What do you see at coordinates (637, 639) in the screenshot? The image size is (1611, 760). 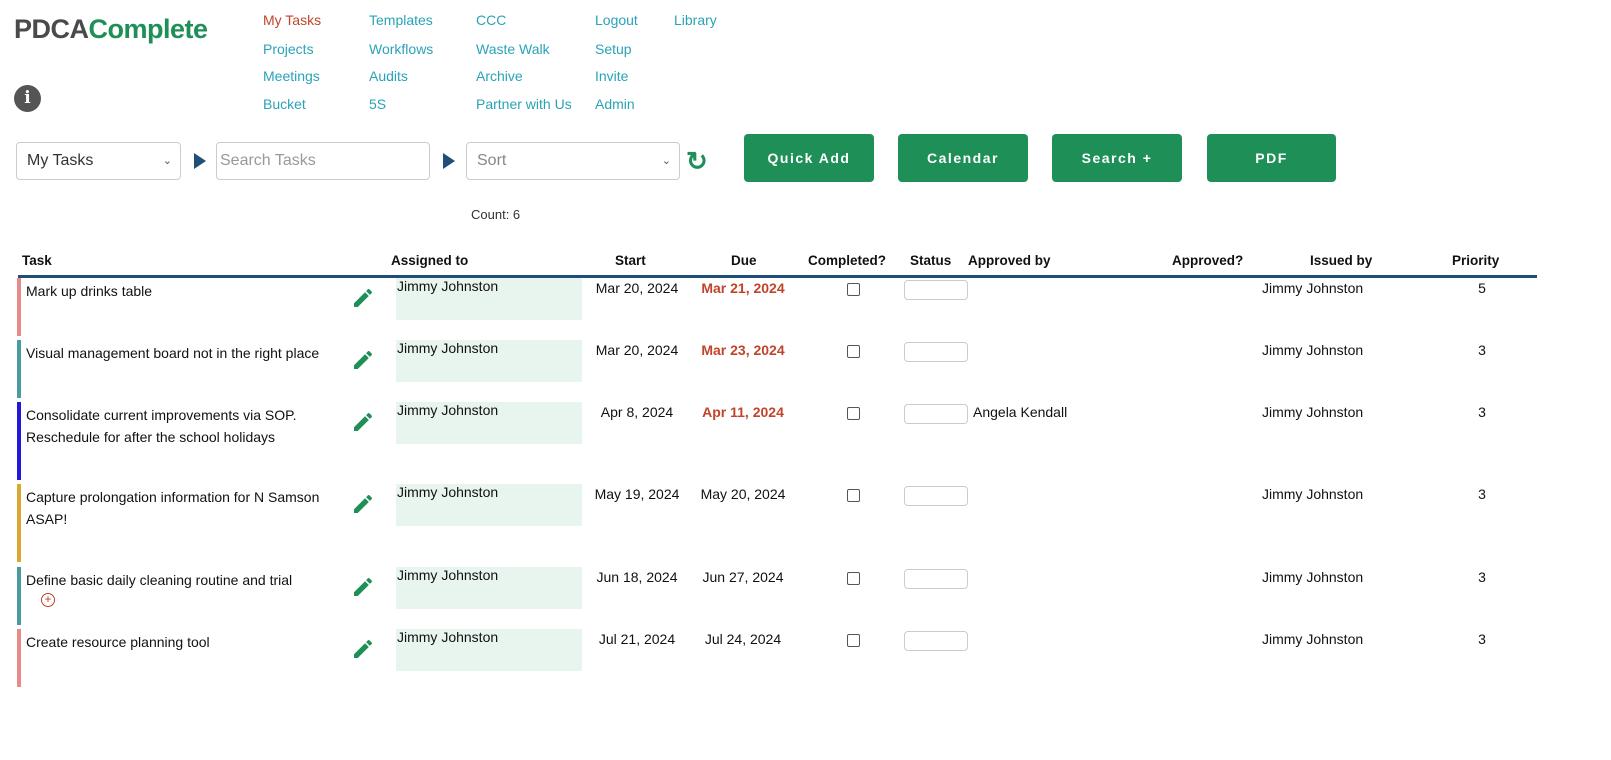 I see `start-date: Jul 21, 2024` at bounding box center [637, 639].